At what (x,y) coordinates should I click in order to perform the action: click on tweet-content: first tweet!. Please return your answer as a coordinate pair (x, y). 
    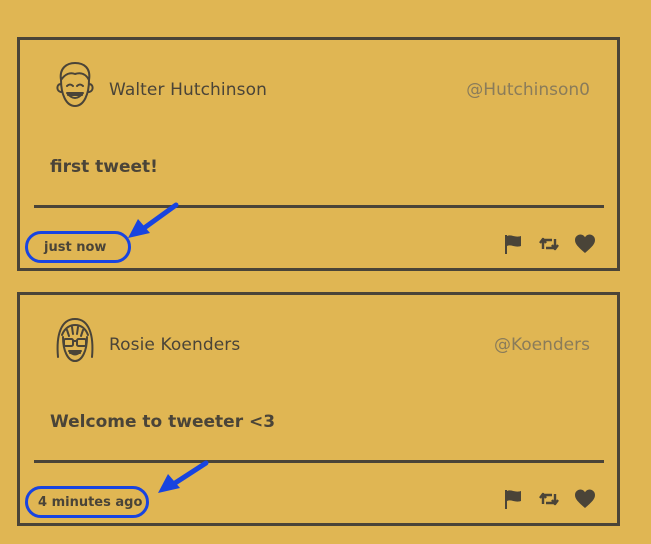
    Looking at the image, I should click on (104, 167).